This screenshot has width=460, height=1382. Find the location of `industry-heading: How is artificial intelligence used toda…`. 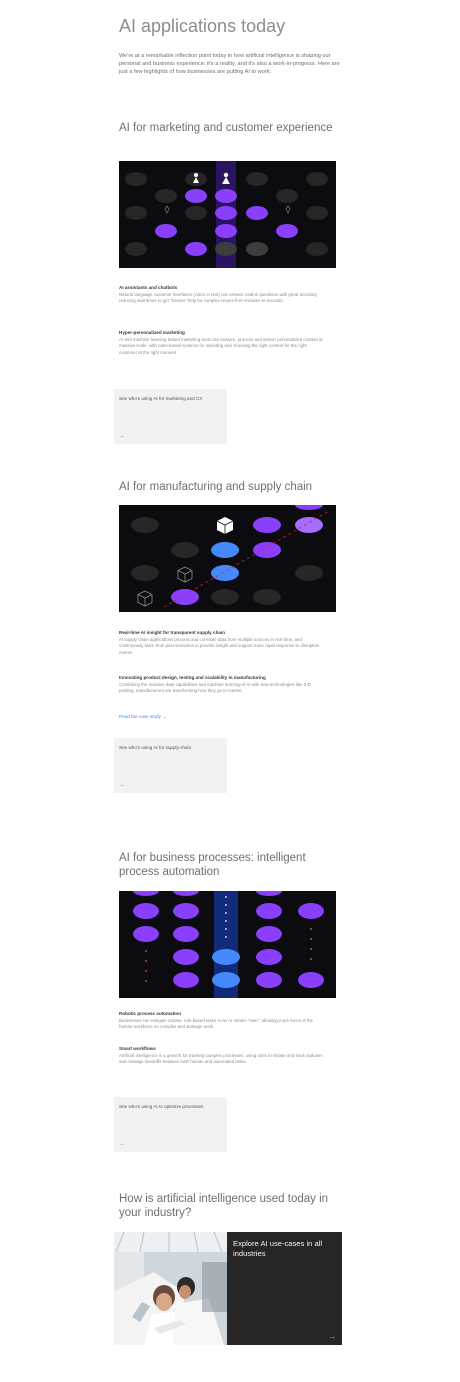

industry-heading: How is artificial intelligence used toda… is located at coordinates (224, 1206).